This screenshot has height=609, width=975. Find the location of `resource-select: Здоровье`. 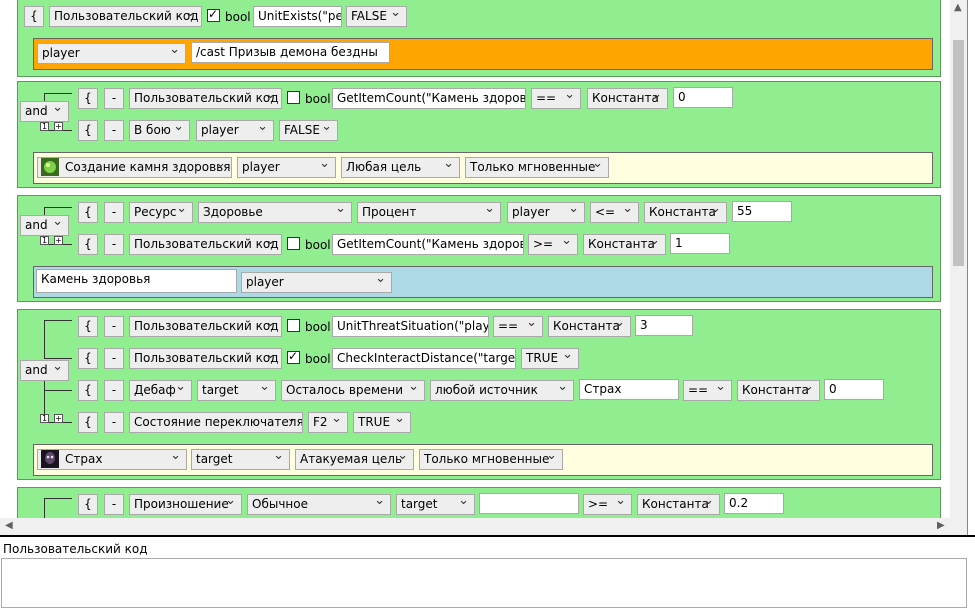

resource-select: Здоровье is located at coordinates (275, 212).